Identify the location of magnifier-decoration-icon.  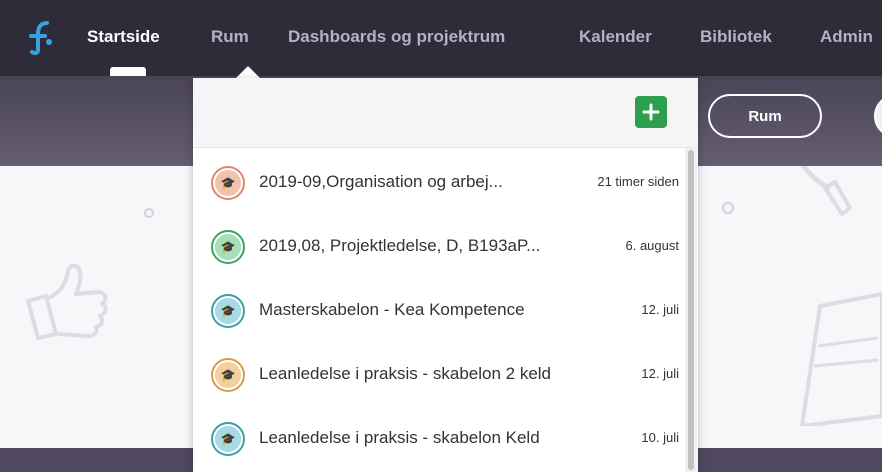
(826, 191).